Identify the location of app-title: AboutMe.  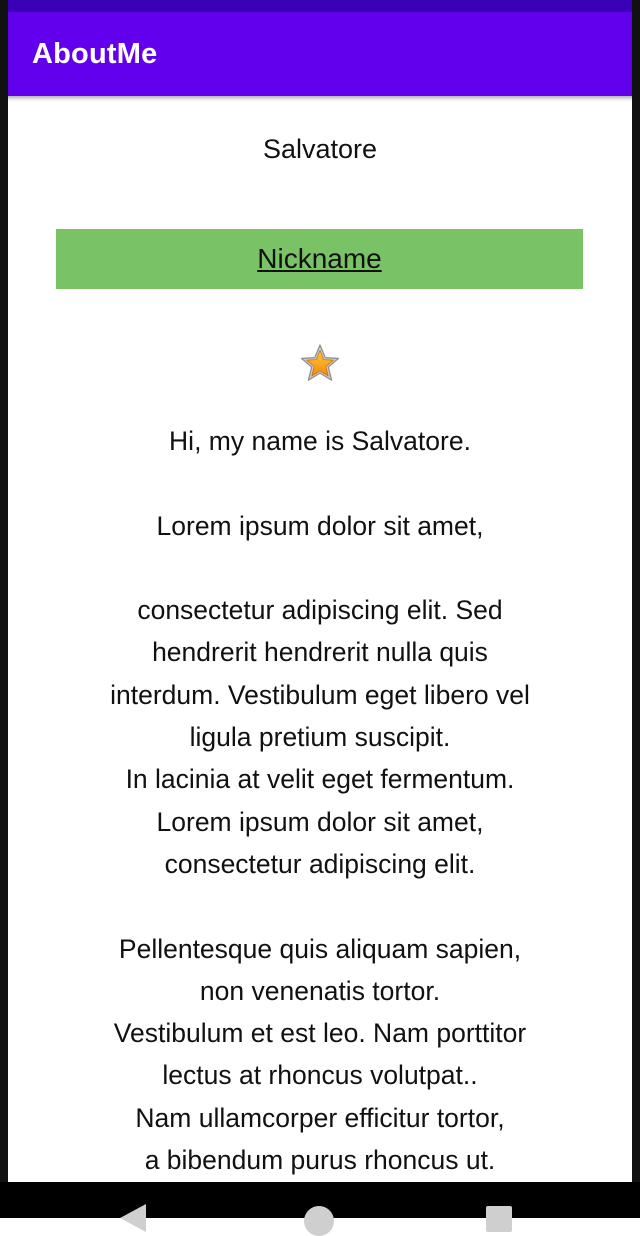
(95, 54).